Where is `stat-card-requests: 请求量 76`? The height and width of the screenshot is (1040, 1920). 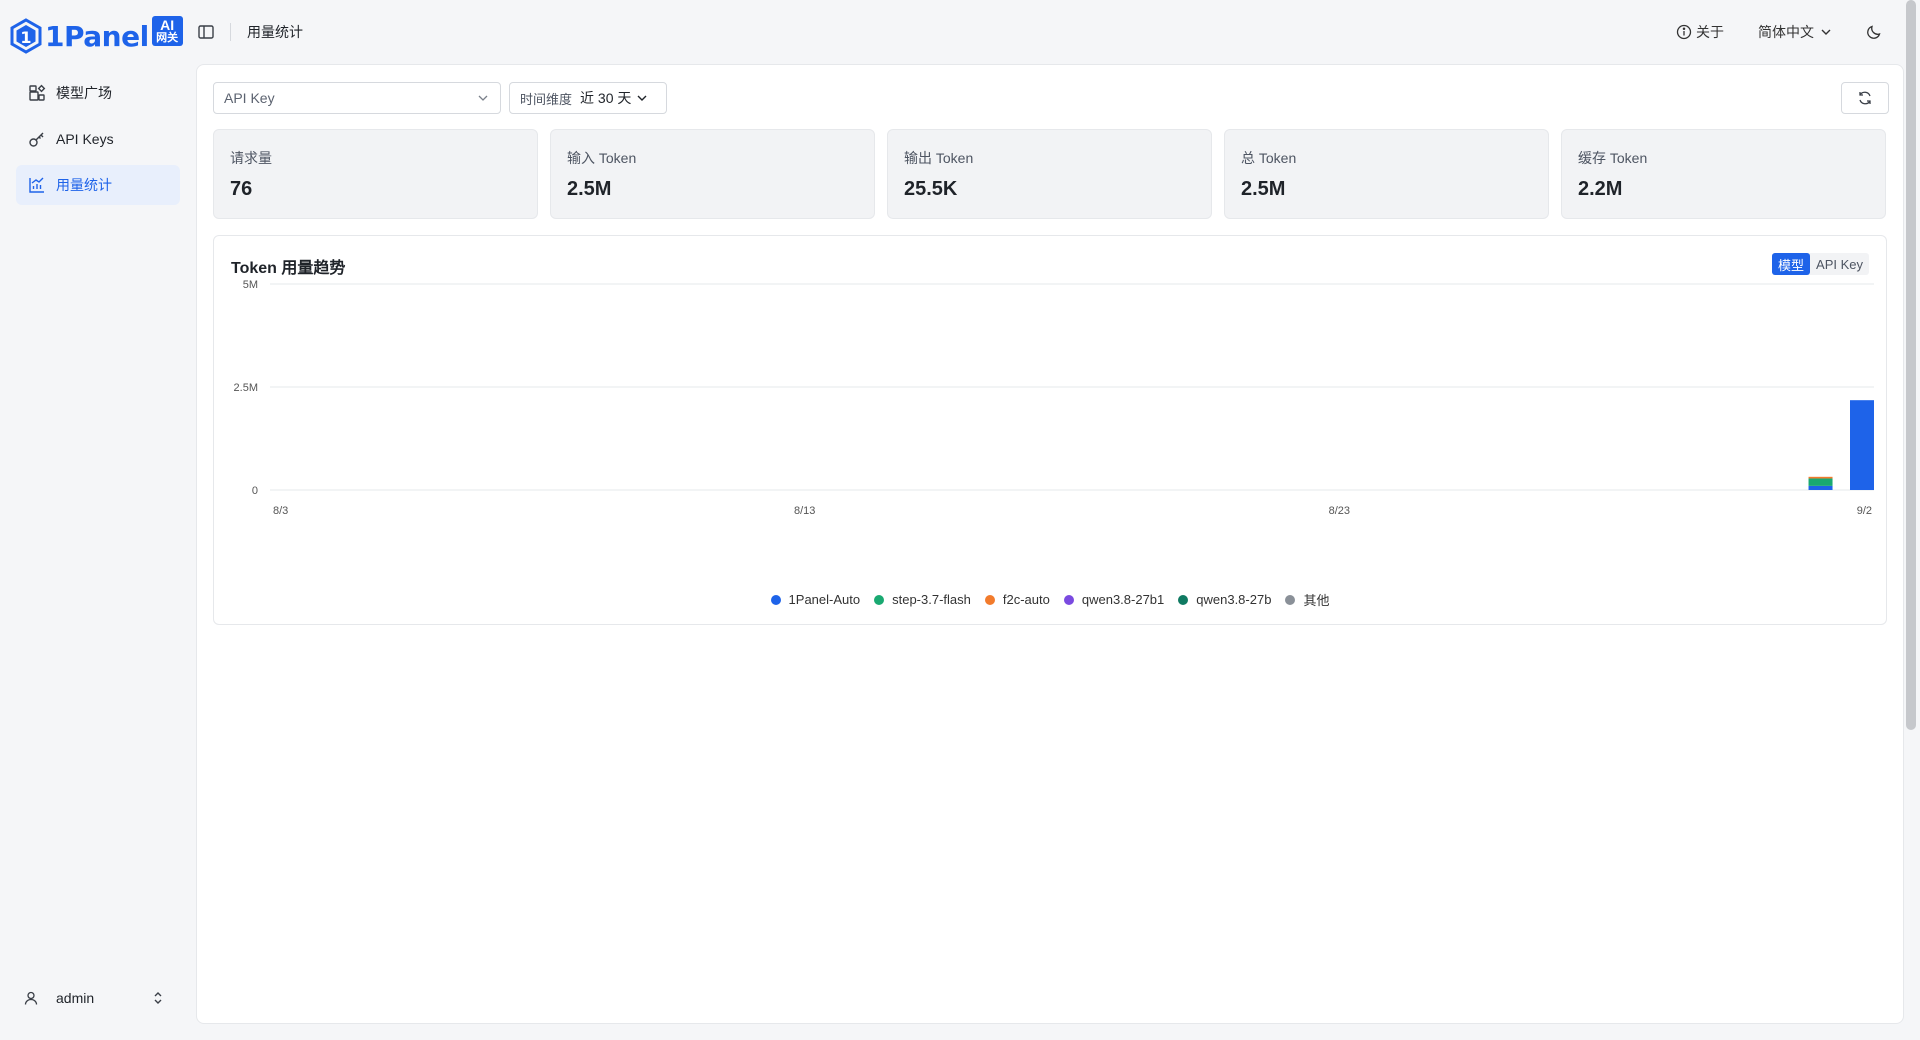 stat-card-requests: 请求量 76 is located at coordinates (375, 174).